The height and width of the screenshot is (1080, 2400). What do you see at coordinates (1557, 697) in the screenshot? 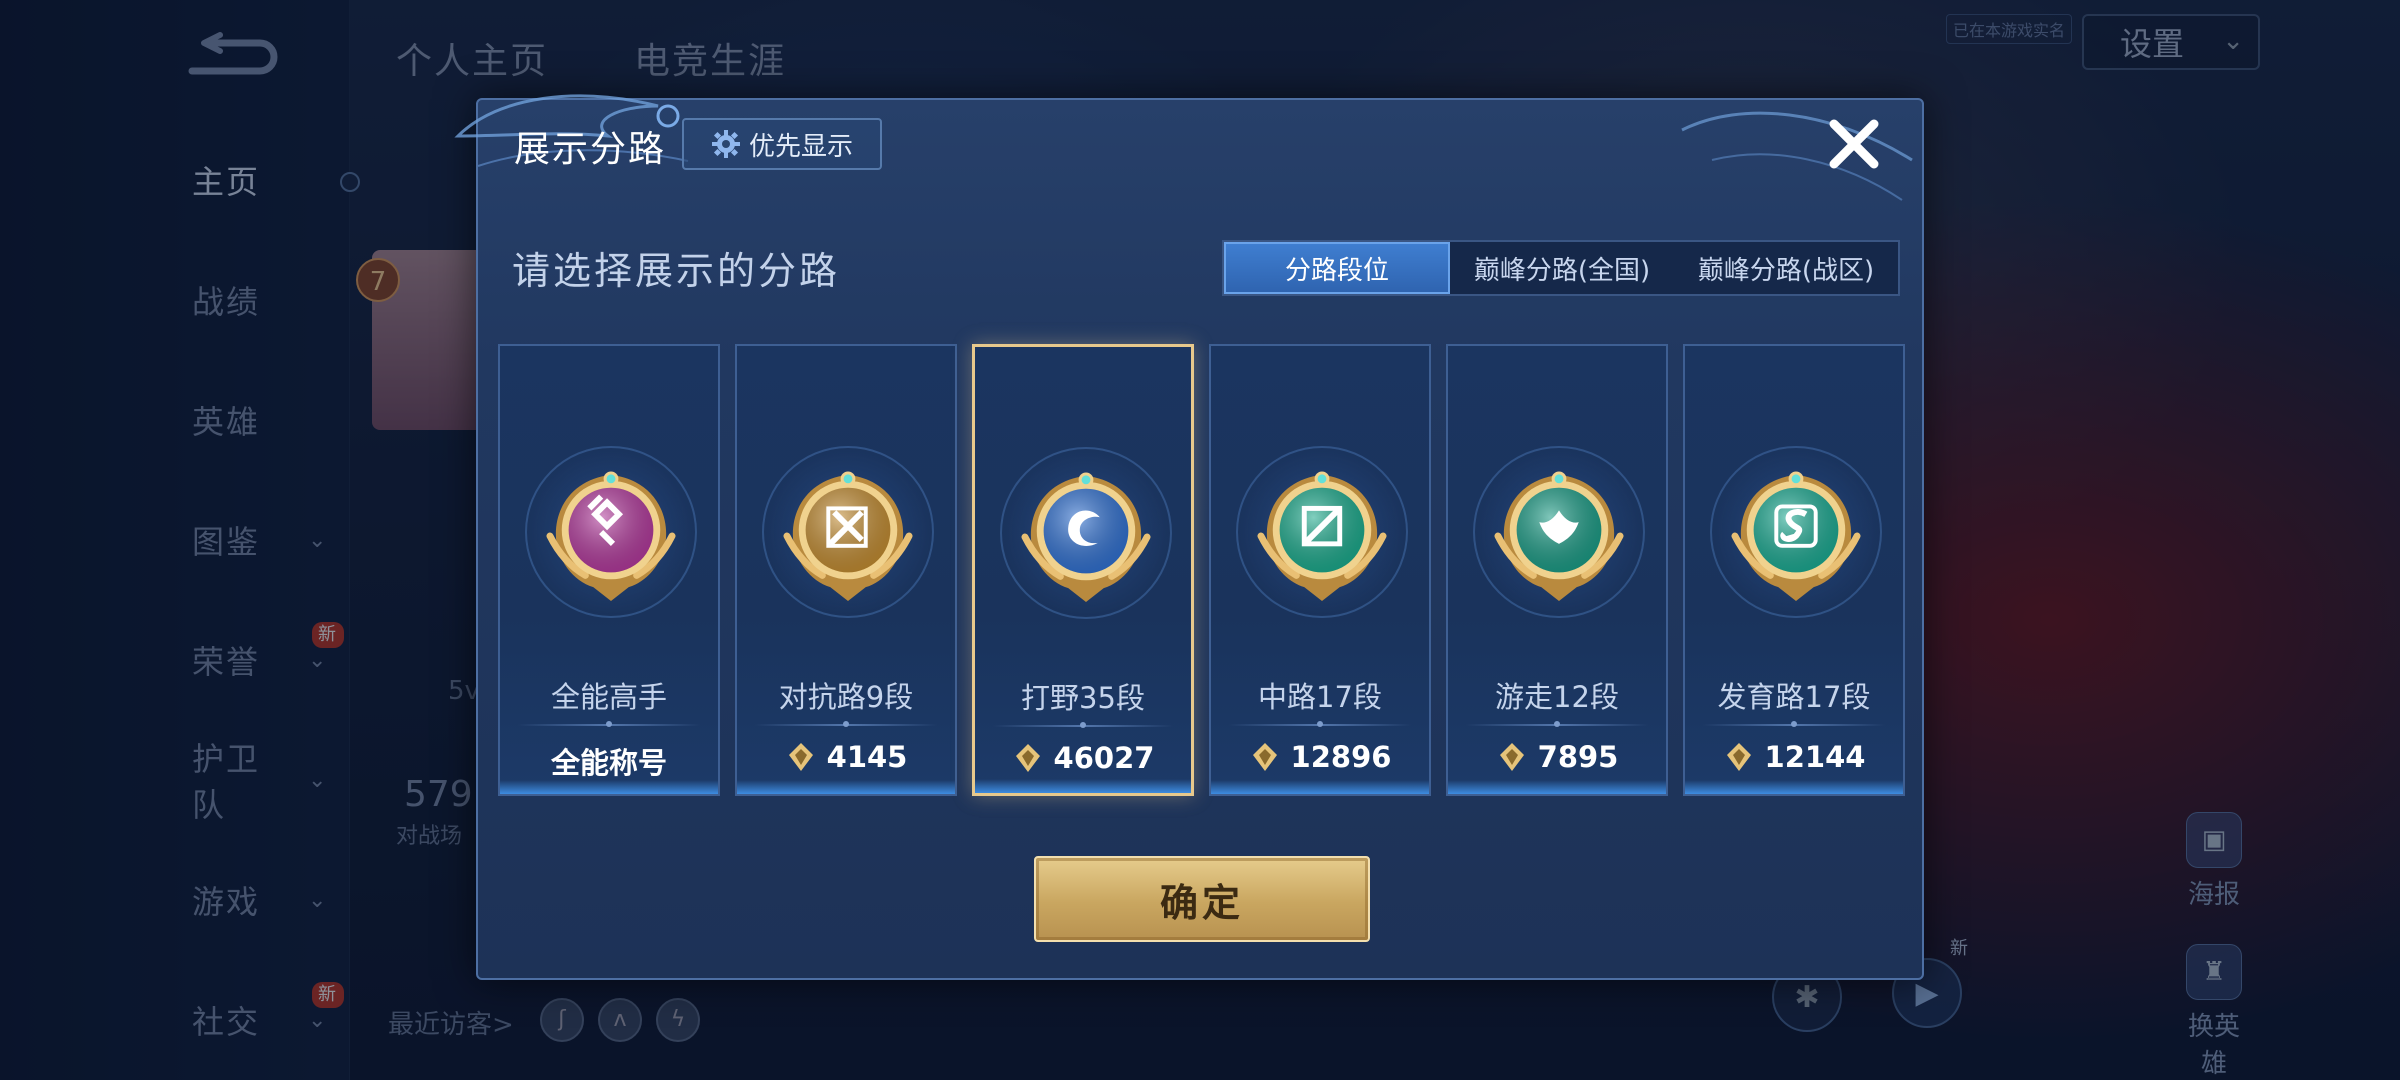
I see `lane-rank-name: 游走12段` at bounding box center [1557, 697].